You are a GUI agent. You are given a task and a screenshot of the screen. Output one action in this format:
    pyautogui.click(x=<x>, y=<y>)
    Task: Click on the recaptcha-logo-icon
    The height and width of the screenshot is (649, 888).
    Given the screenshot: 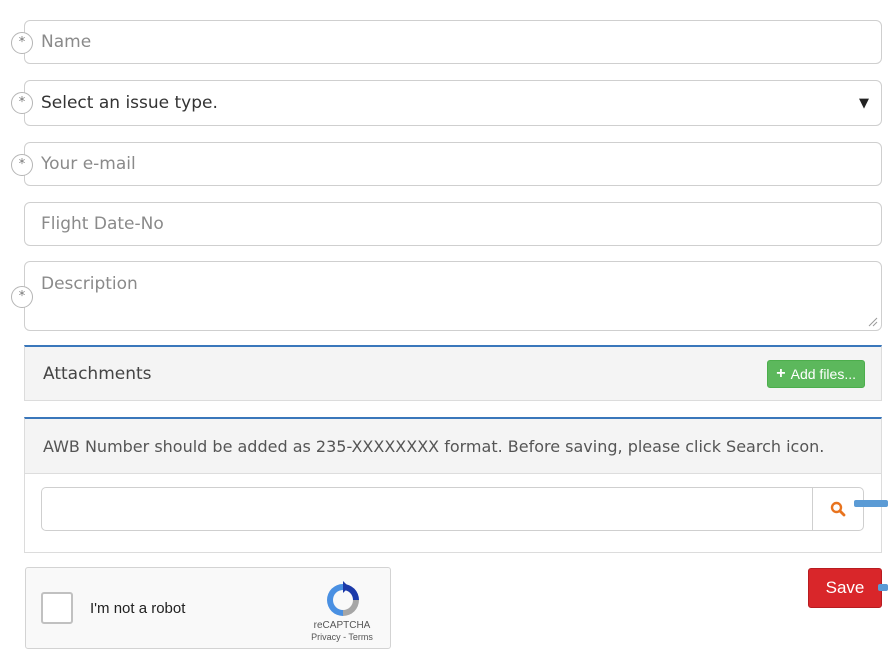 What is the action you would take?
    pyautogui.click(x=343, y=598)
    